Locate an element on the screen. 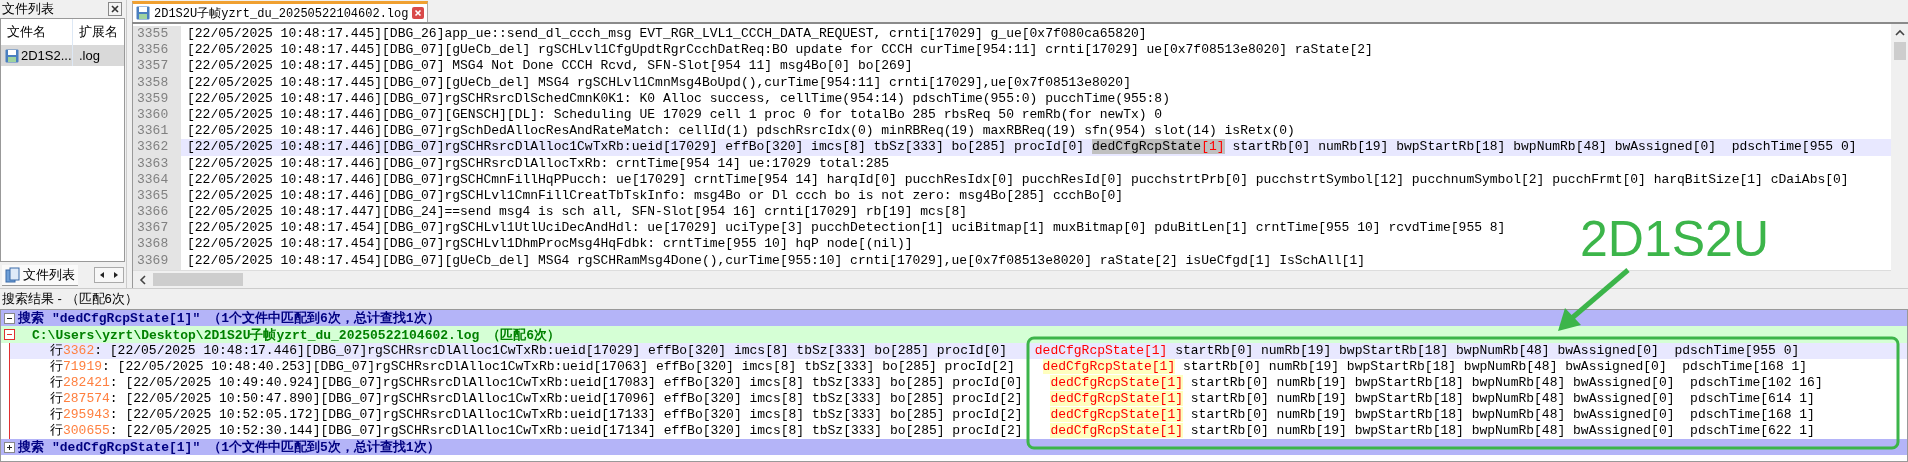 The height and width of the screenshot is (462, 1908). line-number: 3357 is located at coordinates (157, 66).